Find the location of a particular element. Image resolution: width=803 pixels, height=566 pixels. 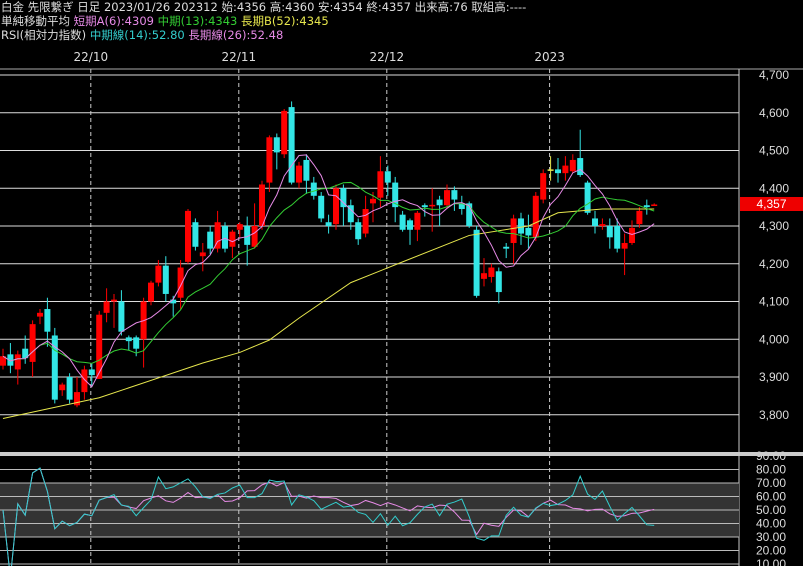

price-tick-label: 4,400 is located at coordinates (774, 188).